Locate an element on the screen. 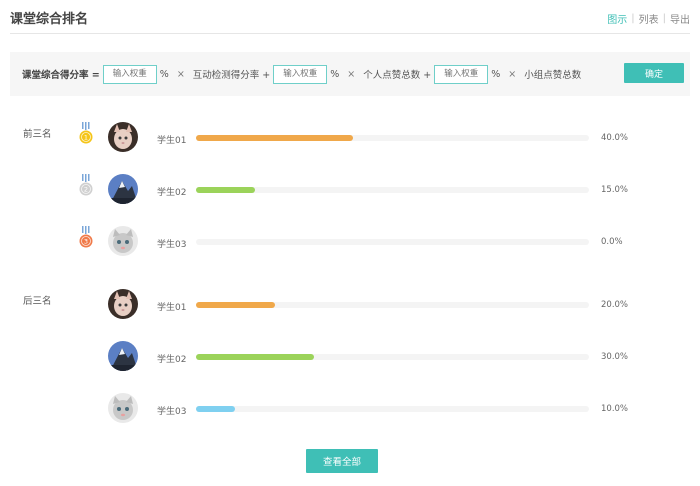 The width and height of the screenshot is (700, 486). ranking-row: 3 学生03 0.0% is located at coordinates (350, 242).